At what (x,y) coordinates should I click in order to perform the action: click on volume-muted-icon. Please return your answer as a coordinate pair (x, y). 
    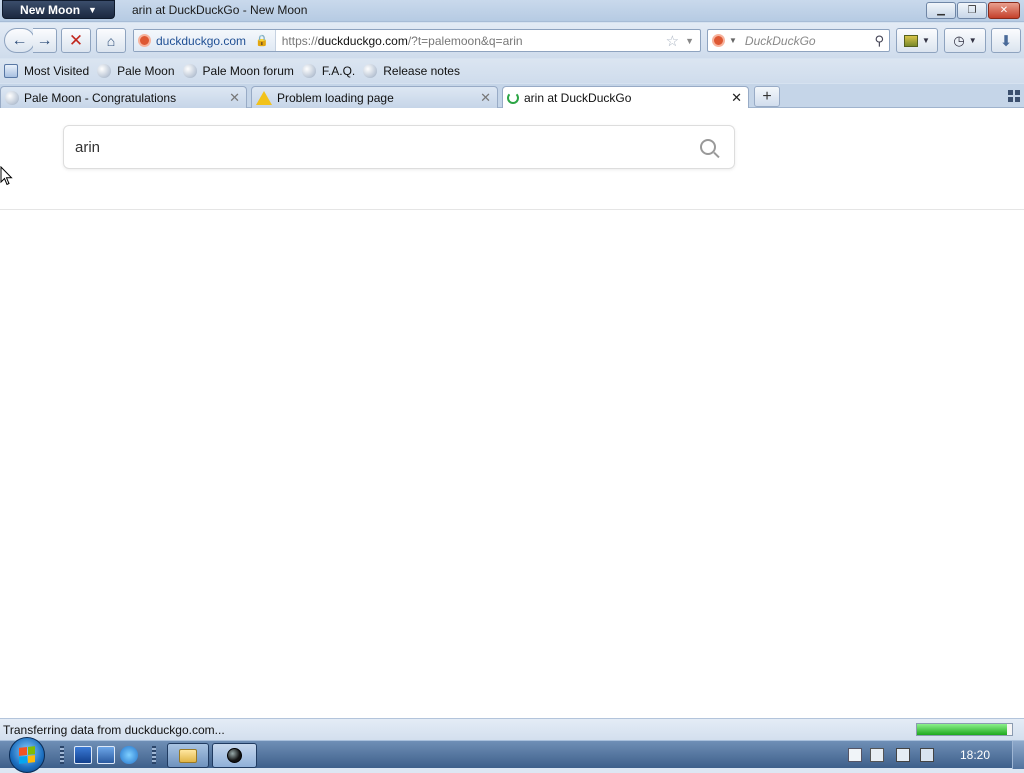
    Looking at the image, I should click on (927, 755).